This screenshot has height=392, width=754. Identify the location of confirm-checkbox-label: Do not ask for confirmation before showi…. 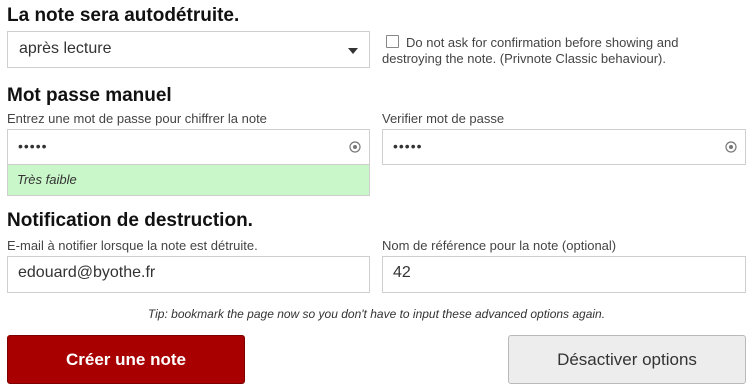
(530, 50).